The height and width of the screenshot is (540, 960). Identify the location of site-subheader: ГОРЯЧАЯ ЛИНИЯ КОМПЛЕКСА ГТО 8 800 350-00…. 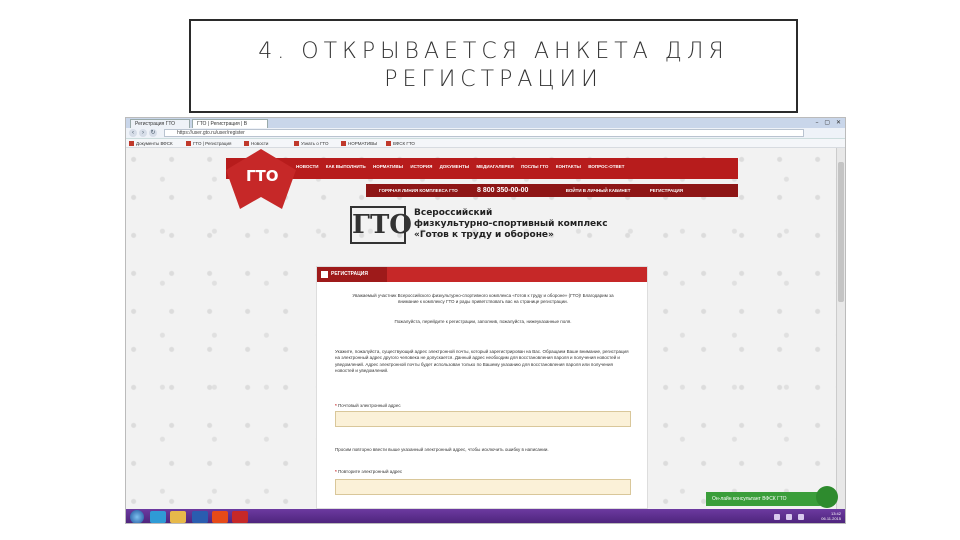
(540, 190).